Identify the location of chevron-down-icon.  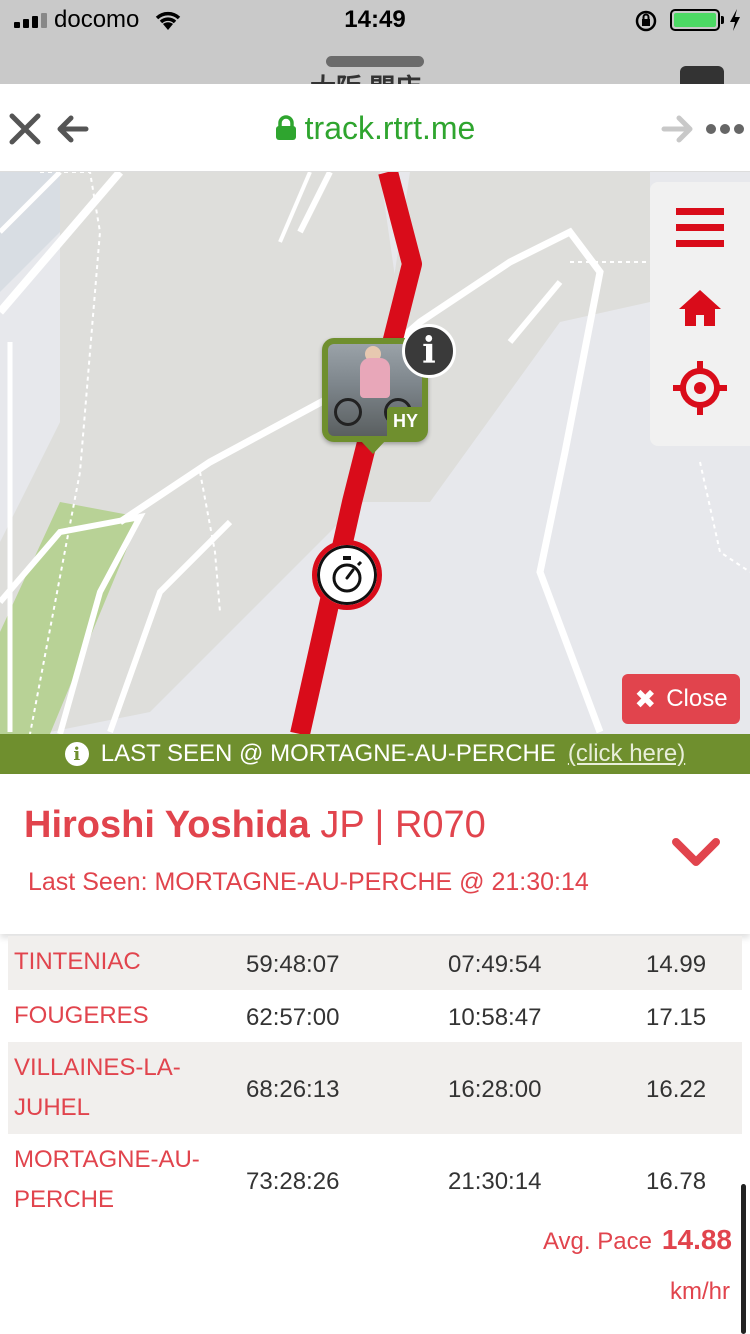
(696, 852).